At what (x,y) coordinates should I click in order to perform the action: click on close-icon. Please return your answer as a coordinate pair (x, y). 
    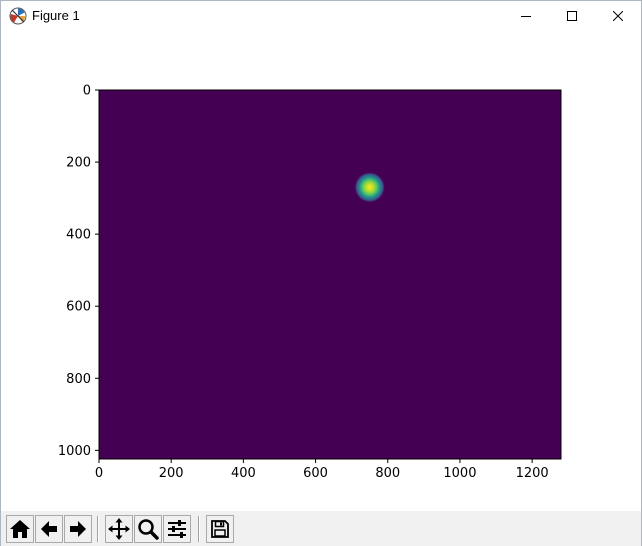
    Looking at the image, I should click on (618, 16).